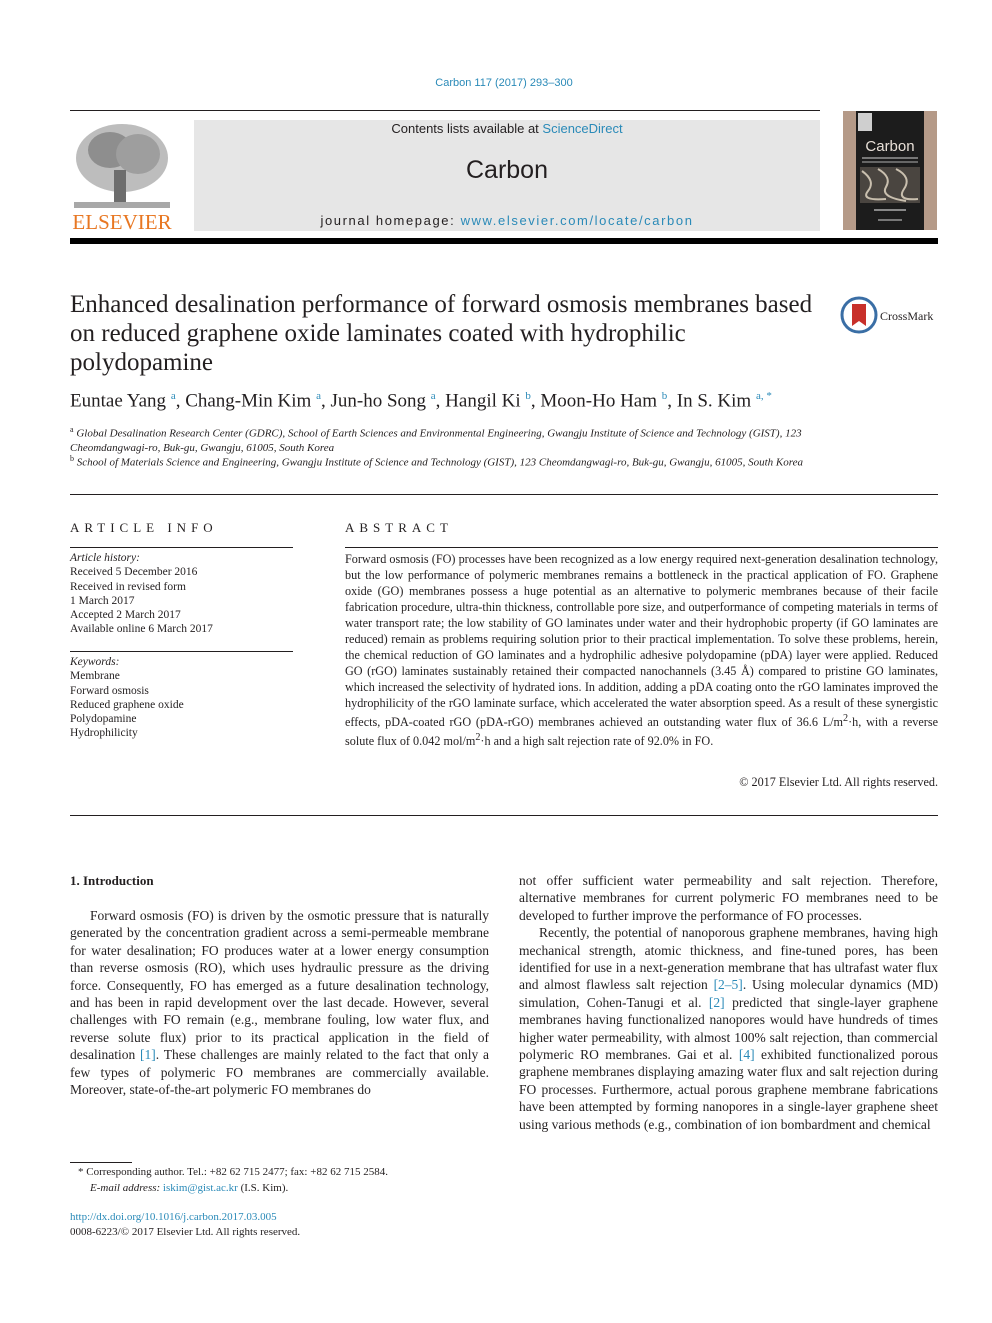  Describe the element at coordinates (467, 128) in the screenshot. I see `contents-prefix: Contents lists available at` at that location.